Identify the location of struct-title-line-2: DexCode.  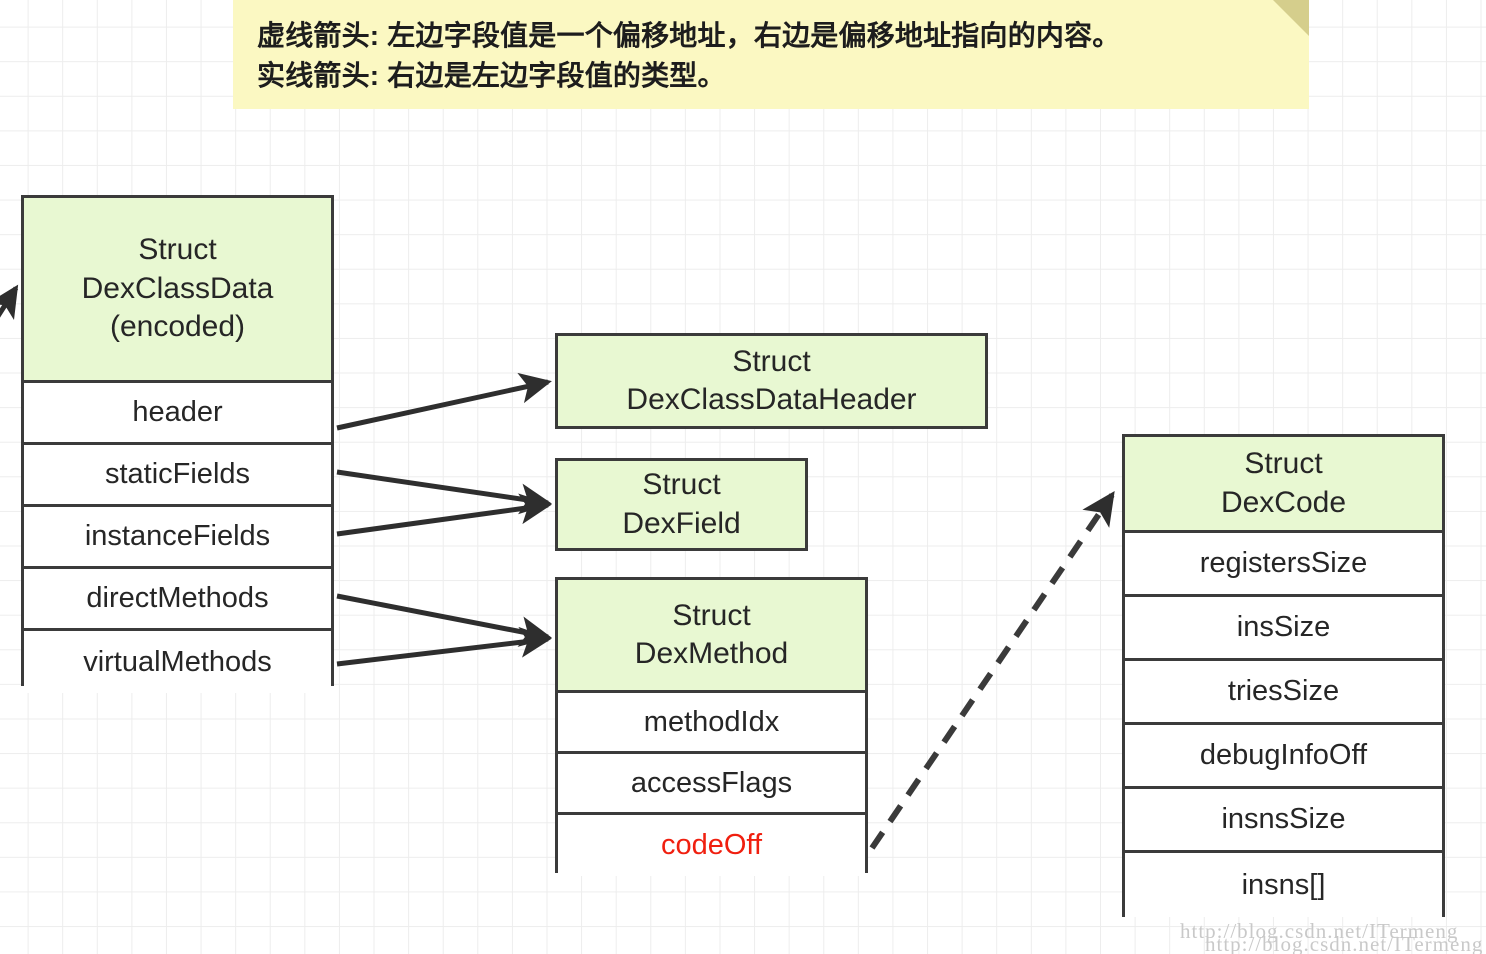
(1283, 502).